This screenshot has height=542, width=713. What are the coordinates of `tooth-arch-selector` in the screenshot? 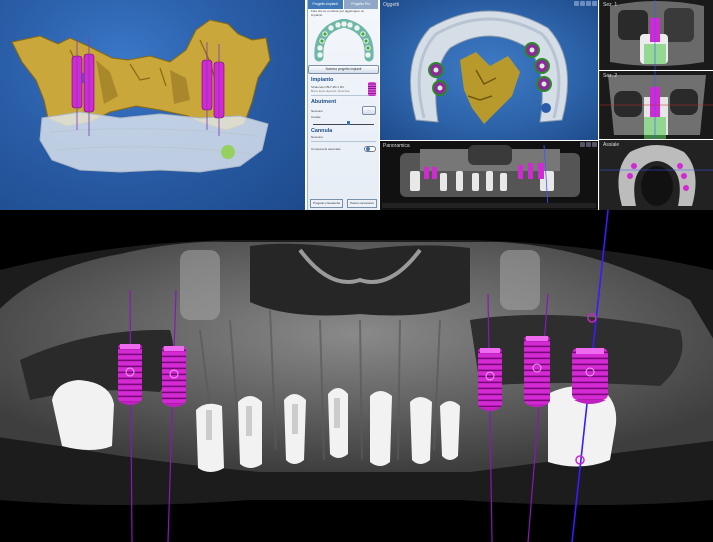 It's located at (344, 40).